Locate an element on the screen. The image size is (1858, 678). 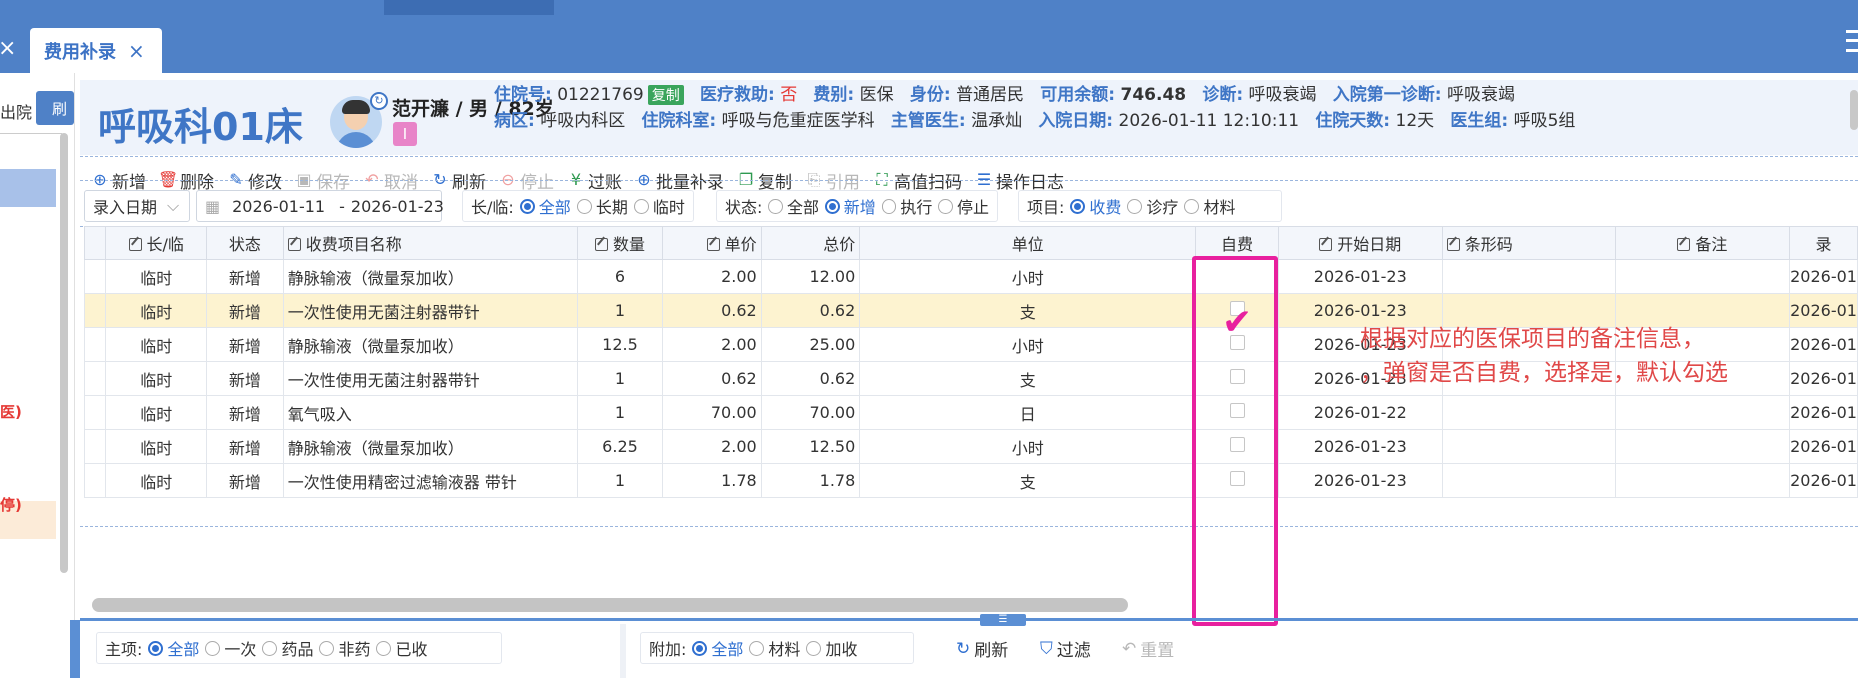
cell-unit-price: 70.00 is located at coordinates (711, 412).